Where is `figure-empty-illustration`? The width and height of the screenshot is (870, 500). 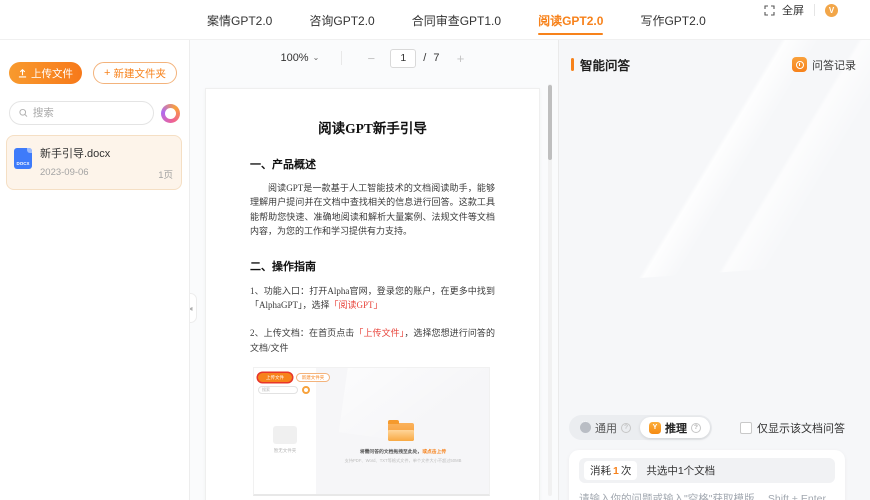
figure-empty-illustration is located at coordinates (285, 435).